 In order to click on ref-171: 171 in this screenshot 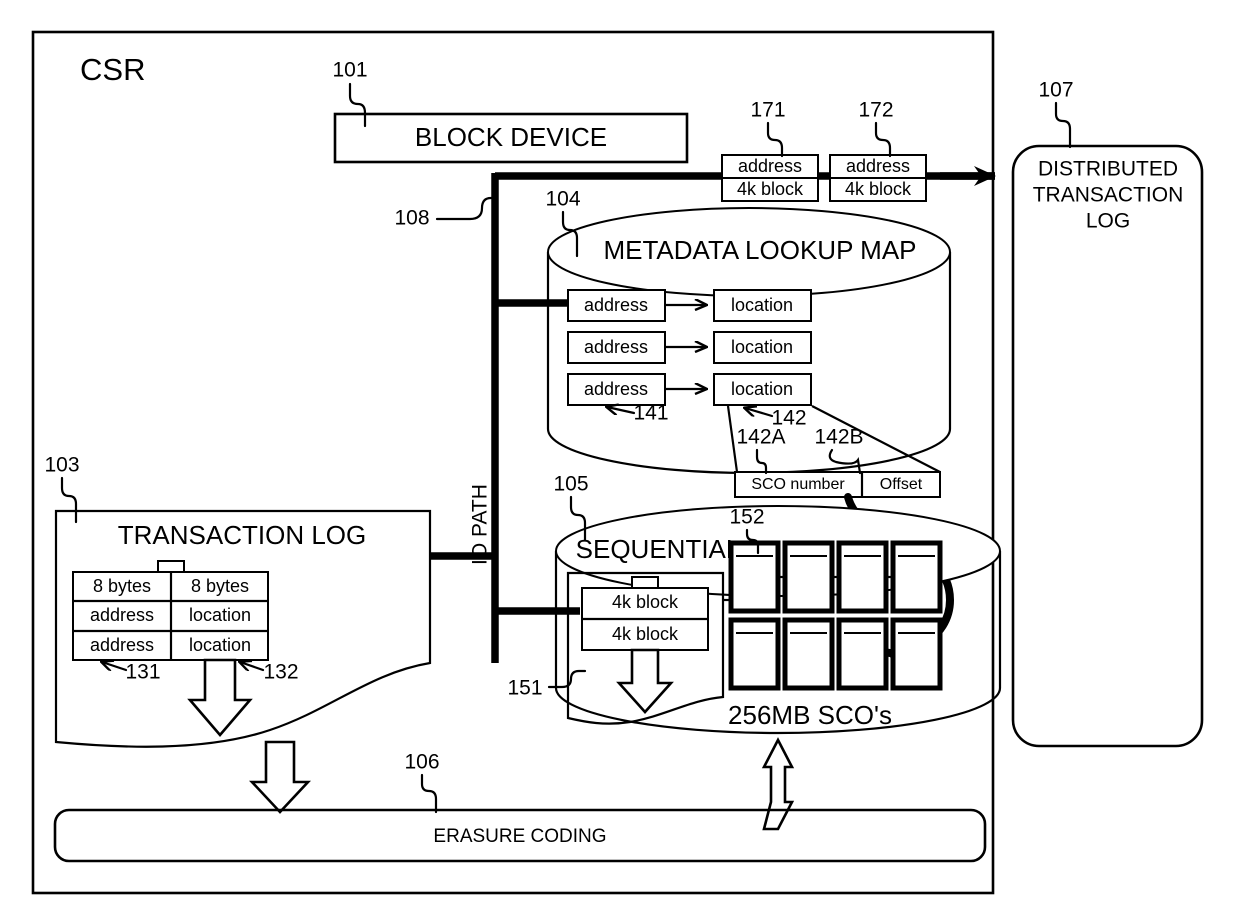, I will do `click(767, 110)`.